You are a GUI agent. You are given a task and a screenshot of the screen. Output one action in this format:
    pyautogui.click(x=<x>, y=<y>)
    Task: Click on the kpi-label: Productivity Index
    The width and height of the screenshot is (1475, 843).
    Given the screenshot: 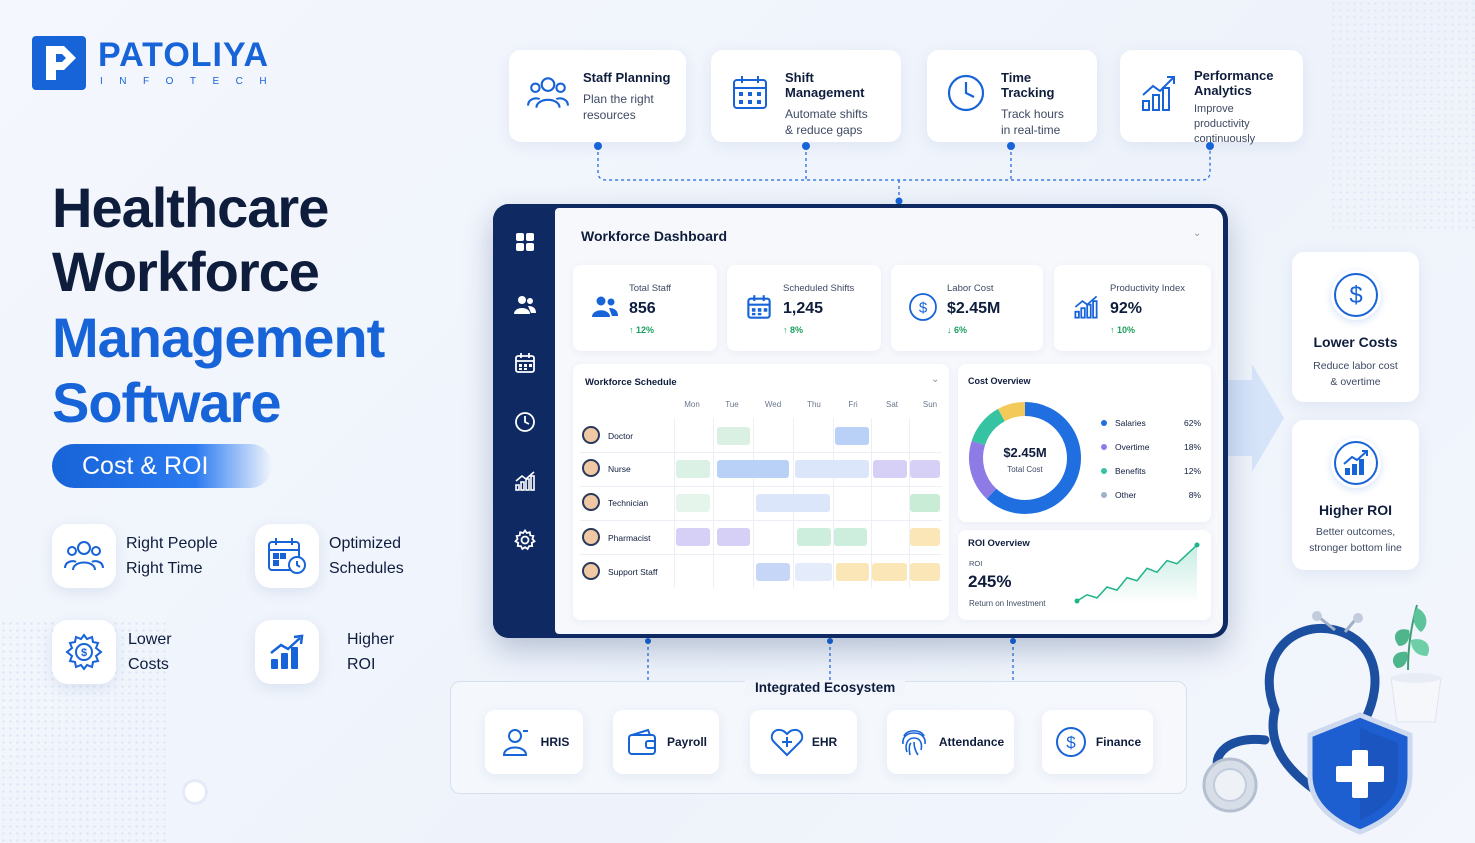 What is the action you would take?
    pyautogui.click(x=1147, y=288)
    